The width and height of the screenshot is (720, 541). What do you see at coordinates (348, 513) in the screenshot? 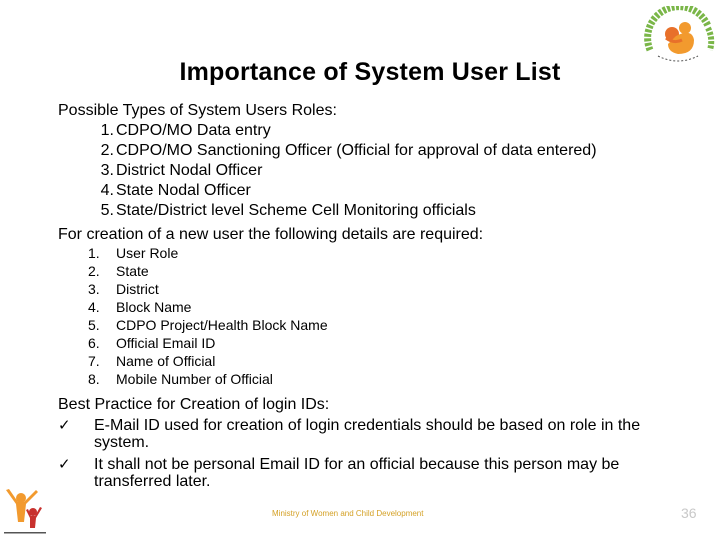
I see `footer-ministry-text: Ministry of Women and Child Development` at bounding box center [348, 513].